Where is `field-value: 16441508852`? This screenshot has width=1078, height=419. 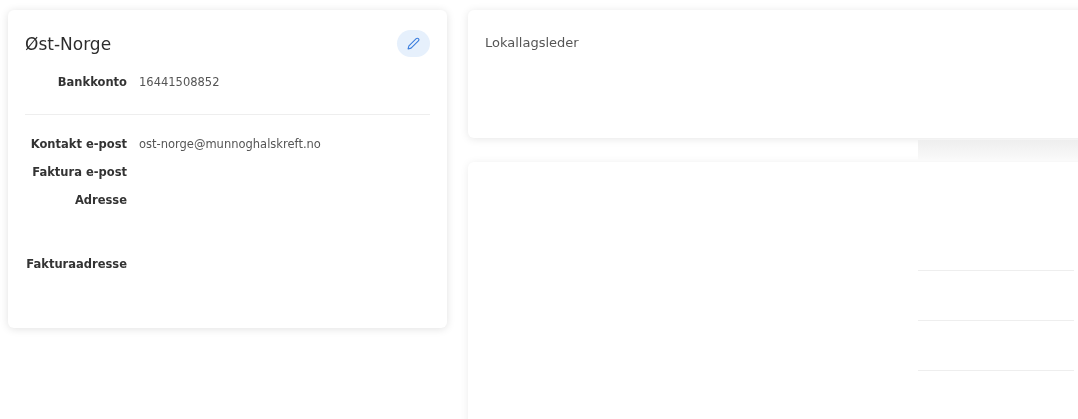 field-value: 16441508852 is located at coordinates (179, 83).